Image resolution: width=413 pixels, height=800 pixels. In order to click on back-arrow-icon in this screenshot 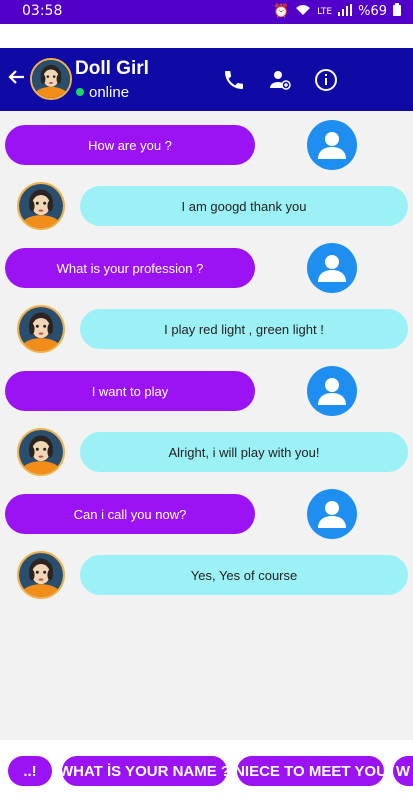, I will do `click(17, 77)`.